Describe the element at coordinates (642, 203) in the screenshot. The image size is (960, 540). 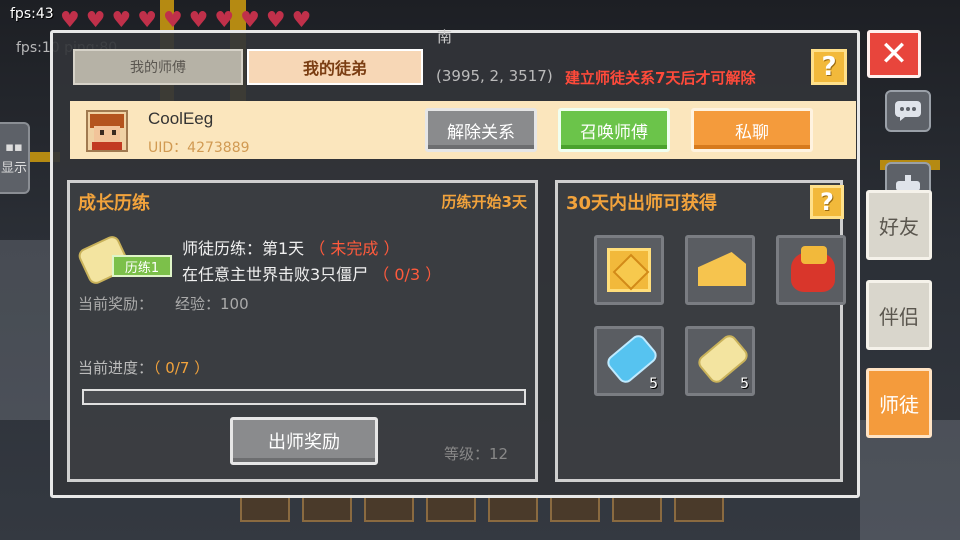
I see `rewards-title: 30天内出师可获得` at that location.